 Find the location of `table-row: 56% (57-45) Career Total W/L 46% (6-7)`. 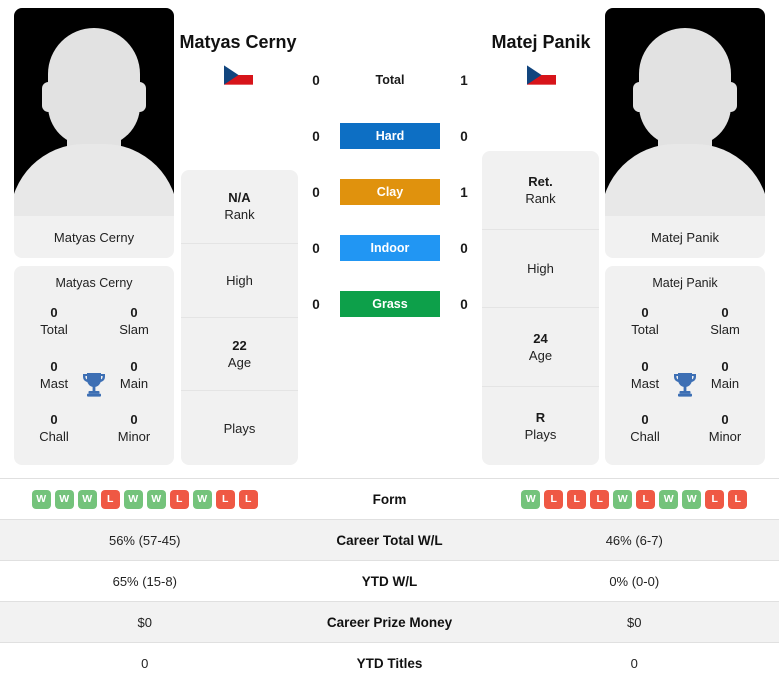

table-row: 56% (57-45) Career Total W/L 46% (6-7) is located at coordinates (389, 539).